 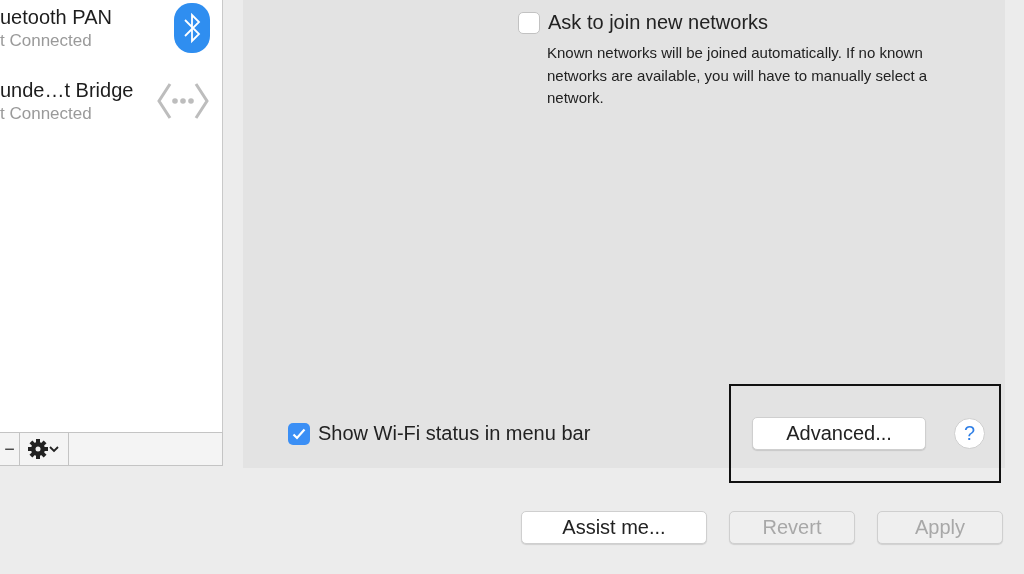 I want to click on help-button: ?, so click(x=969, y=433).